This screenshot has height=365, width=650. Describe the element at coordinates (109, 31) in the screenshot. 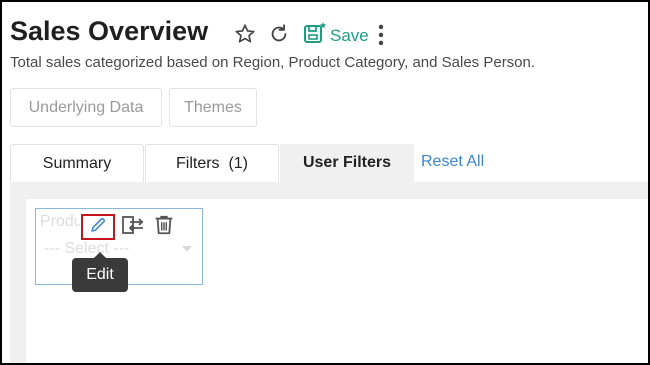

I see `page-title: Sales Overview` at that location.